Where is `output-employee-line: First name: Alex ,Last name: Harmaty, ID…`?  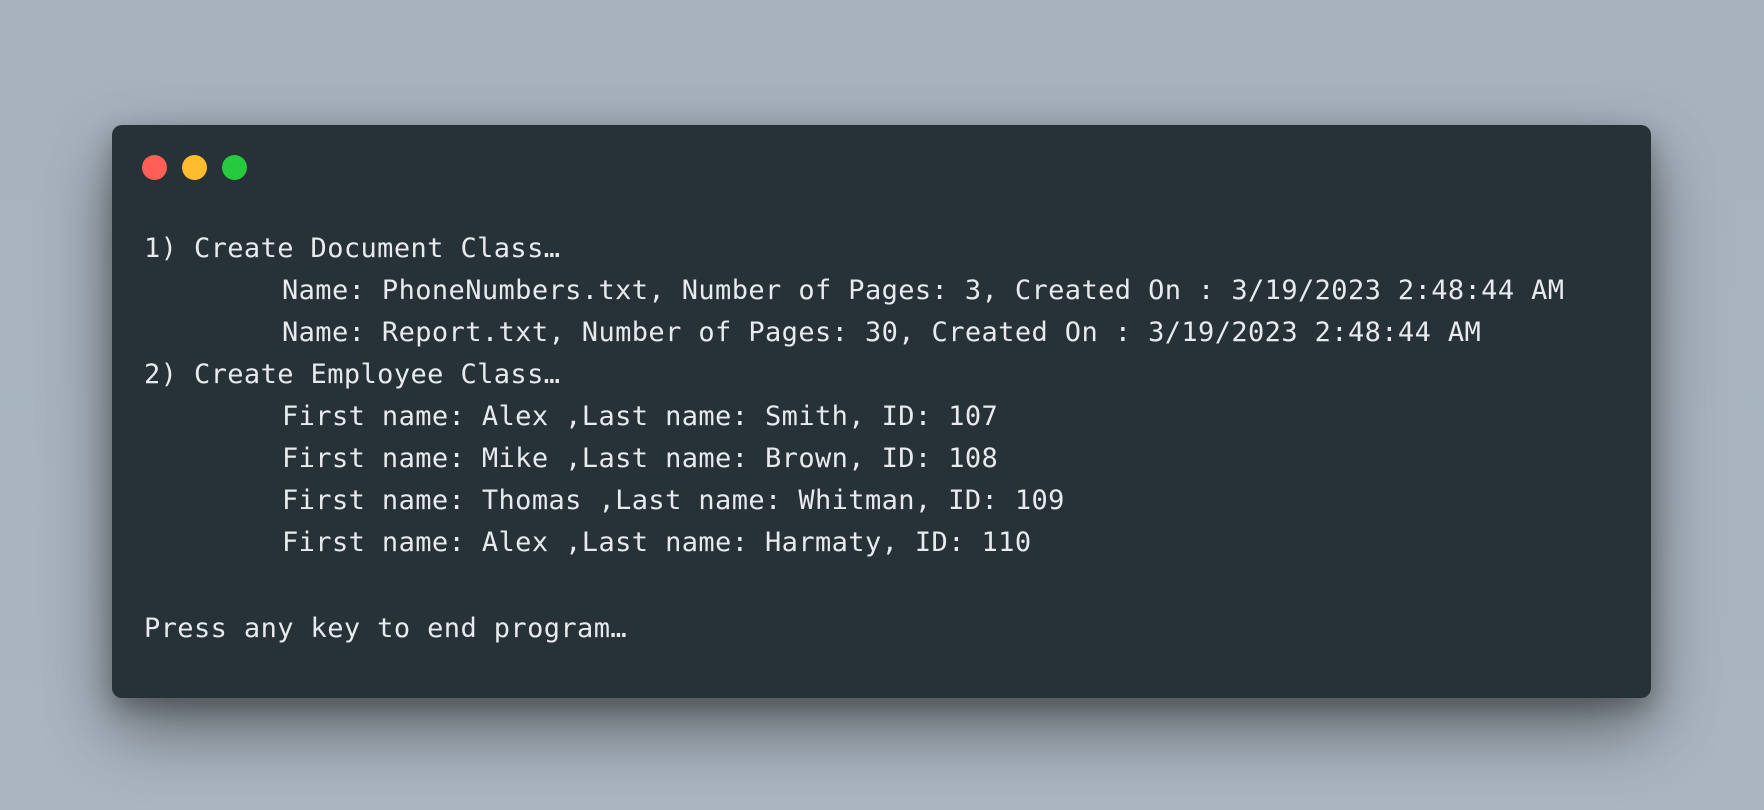 output-employee-line: First name: Alex ,Last name: Harmaty, ID… is located at coordinates (657, 542).